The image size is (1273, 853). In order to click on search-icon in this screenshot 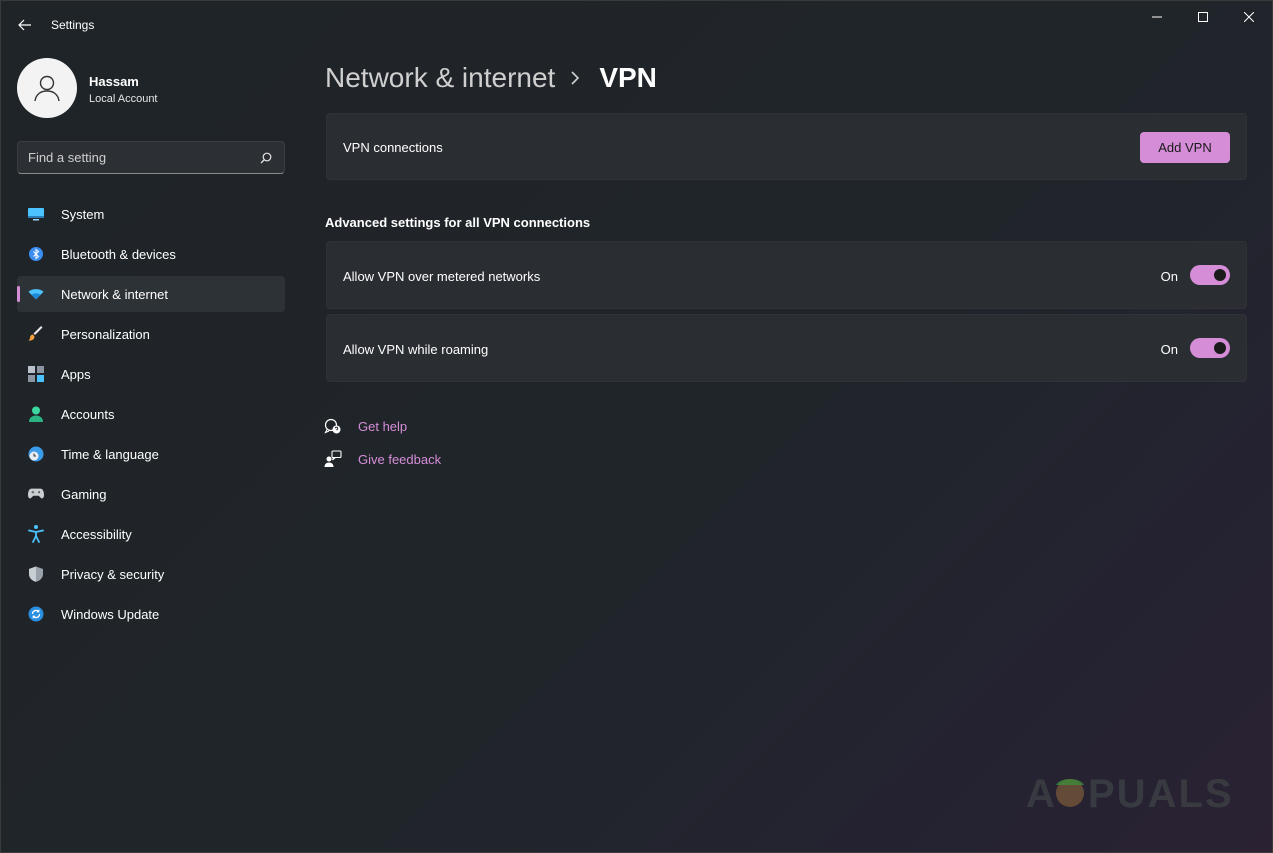, I will do `click(266, 158)`.